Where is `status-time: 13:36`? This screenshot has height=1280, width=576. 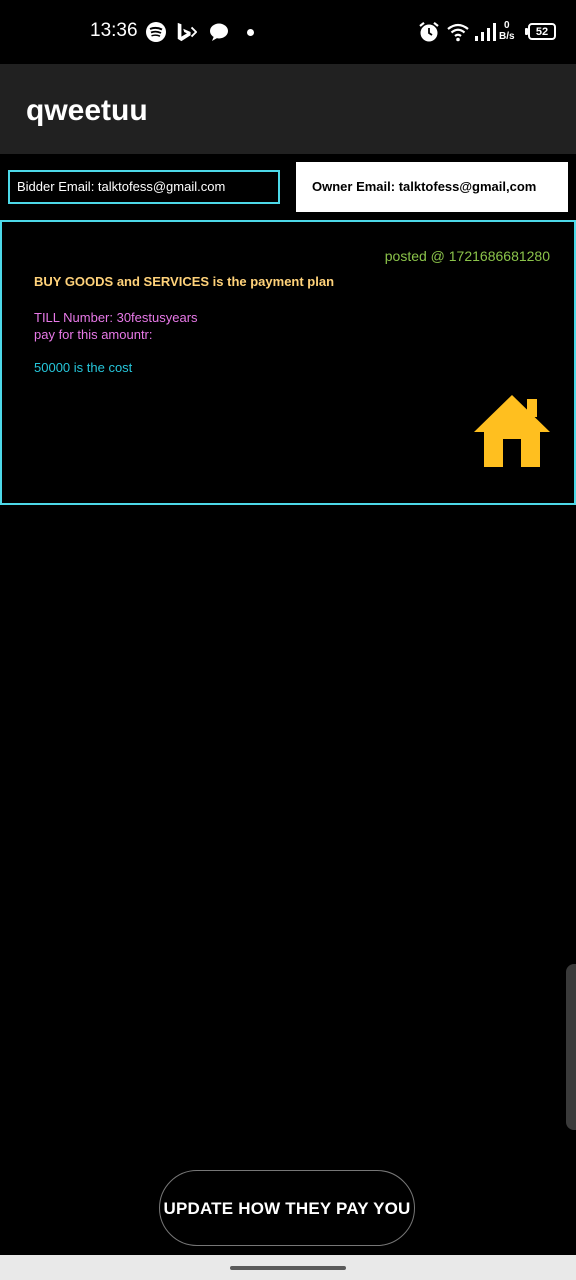 status-time: 13:36 is located at coordinates (114, 30).